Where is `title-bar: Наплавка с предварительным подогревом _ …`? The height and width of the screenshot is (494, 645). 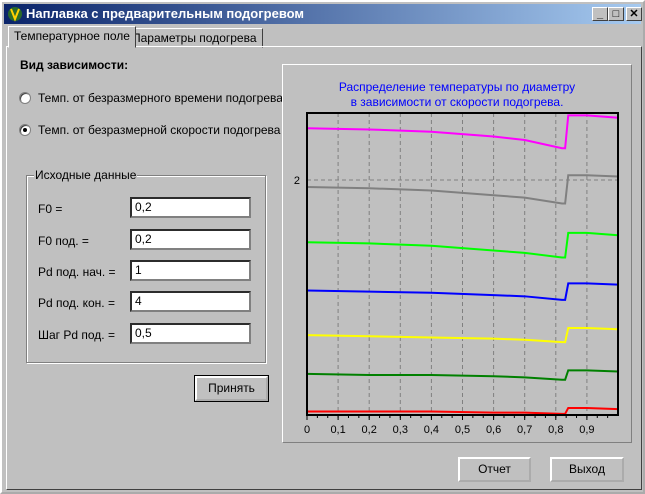
title-bar: Наплавка с предварительным подогревом _ … is located at coordinates (323, 14).